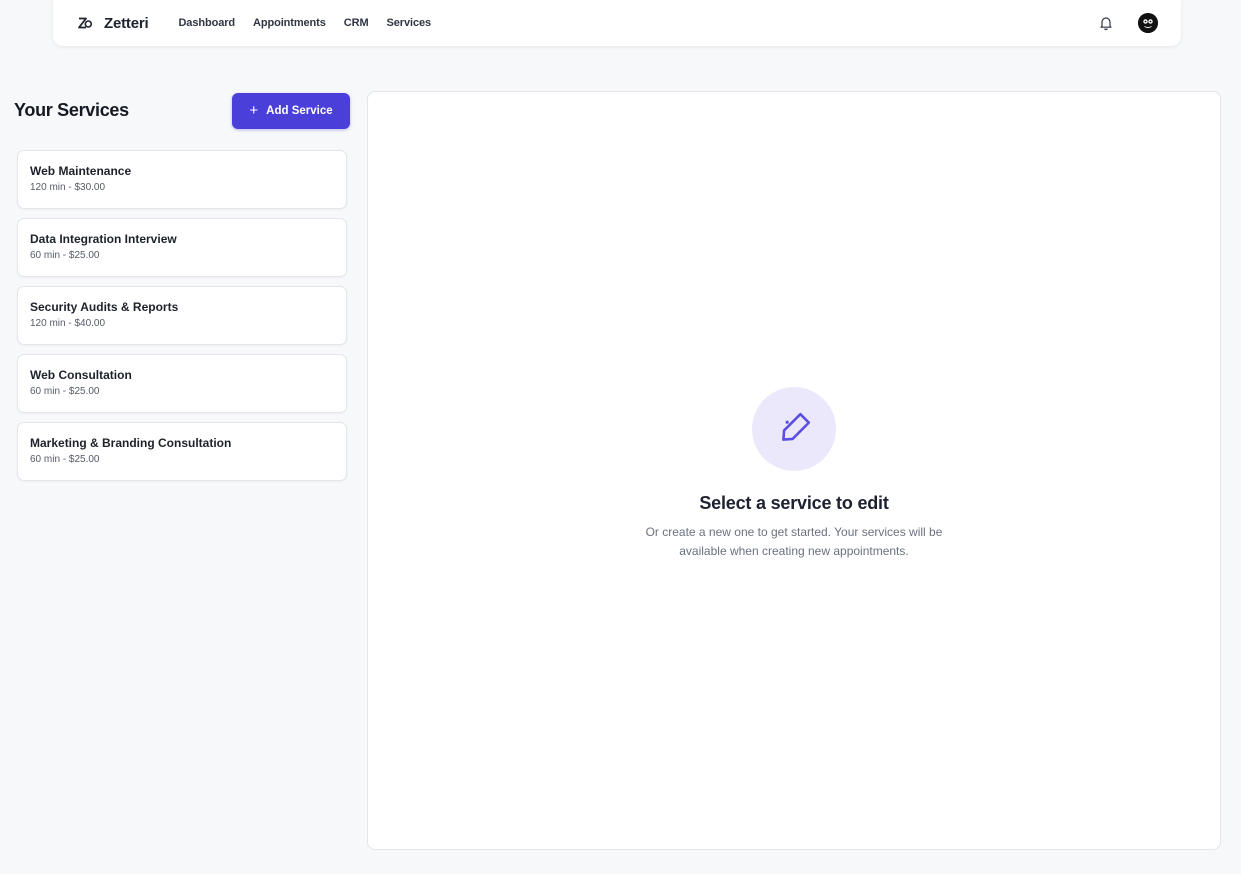 The width and height of the screenshot is (1241, 874). Describe the element at coordinates (409, 23) in the screenshot. I see `nav-link-services: Services` at that location.